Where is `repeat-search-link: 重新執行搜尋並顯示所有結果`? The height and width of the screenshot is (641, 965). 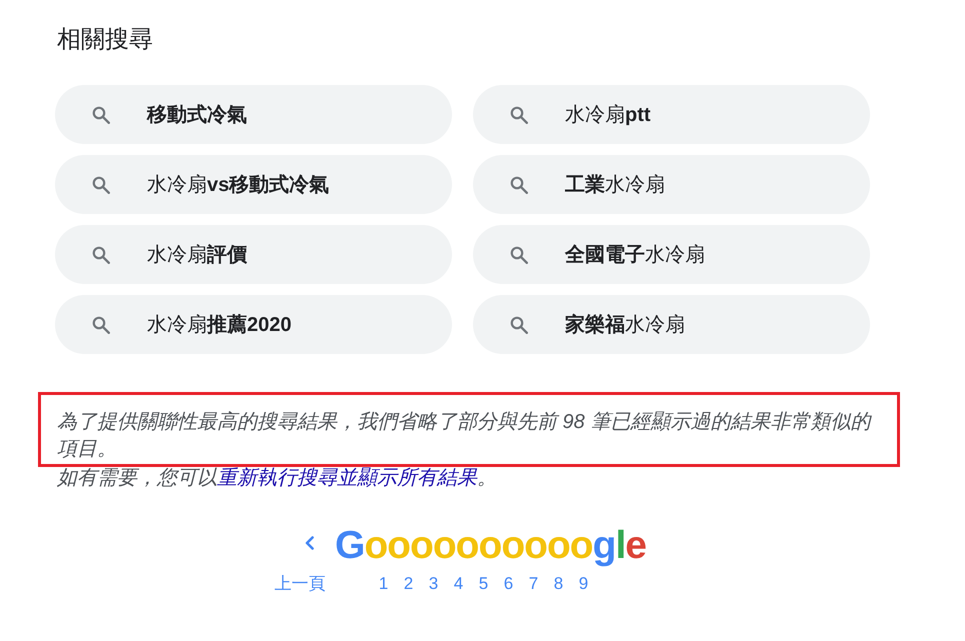
repeat-search-link: 重新執行搜尋並顯示所有結果 is located at coordinates (347, 478).